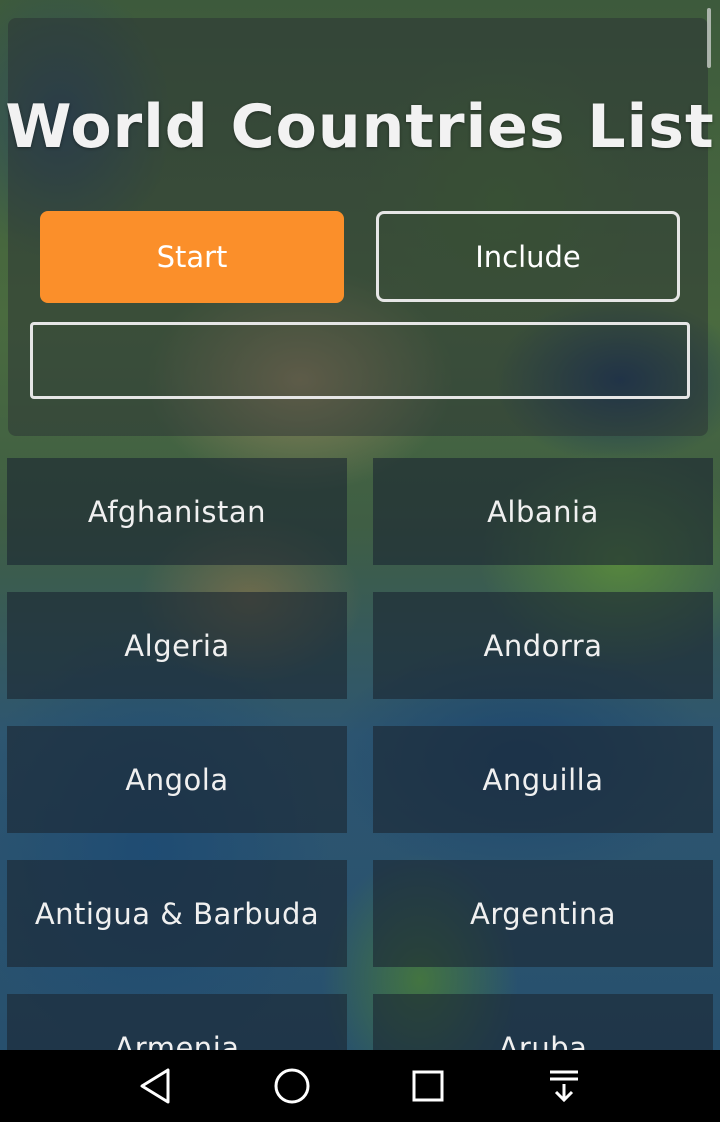 The width and height of the screenshot is (720, 1122). I want to click on scrollbar, so click(709, 38).